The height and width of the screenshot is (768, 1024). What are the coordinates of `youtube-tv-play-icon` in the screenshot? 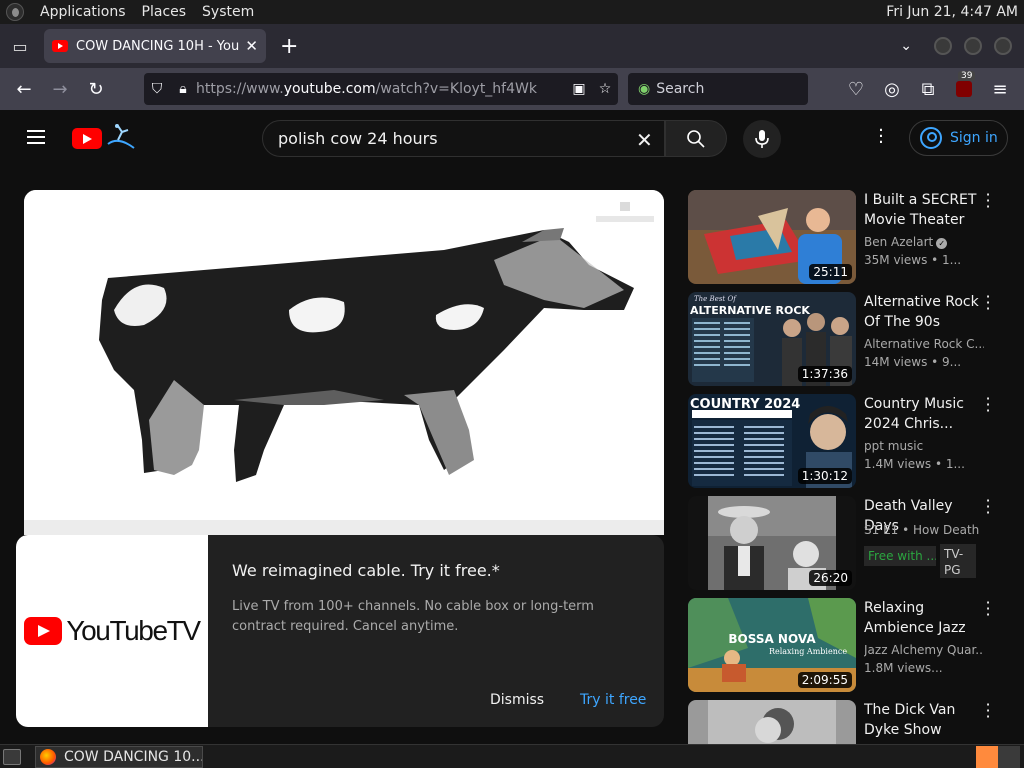 It's located at (43, 631).